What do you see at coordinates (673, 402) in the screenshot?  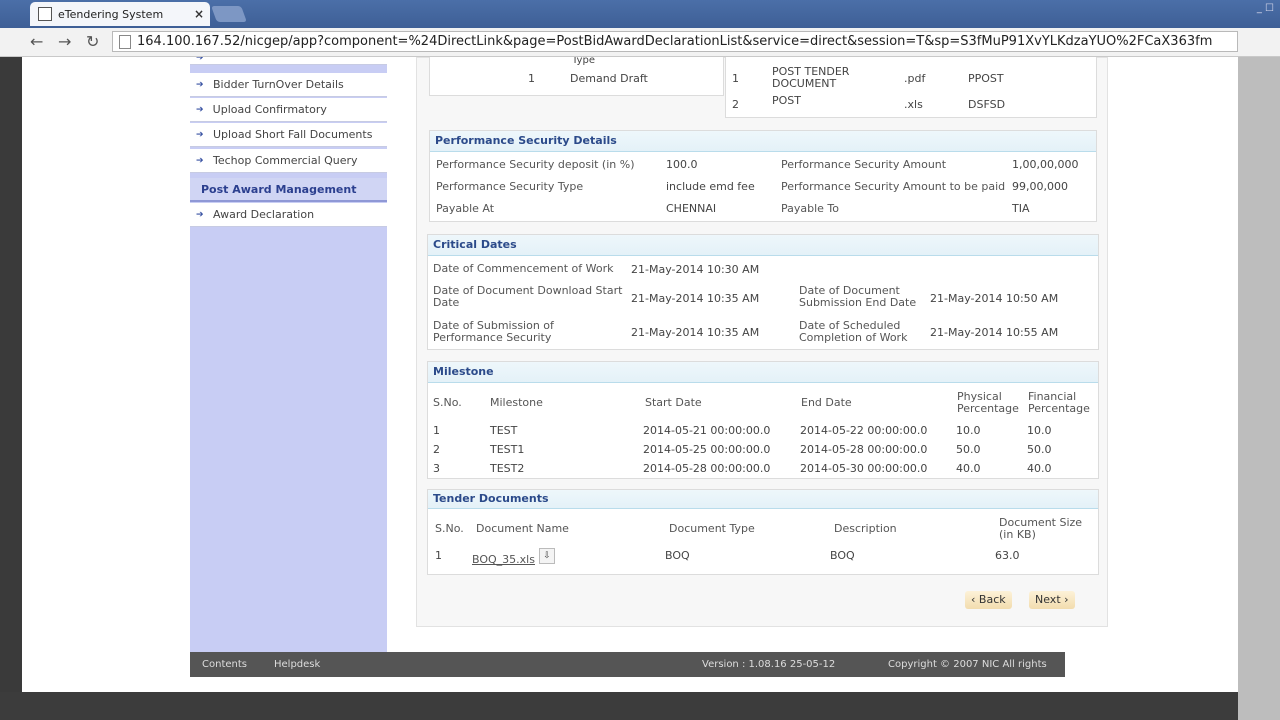 I see `column-header: Start Date` at bounding box center [673, 402].